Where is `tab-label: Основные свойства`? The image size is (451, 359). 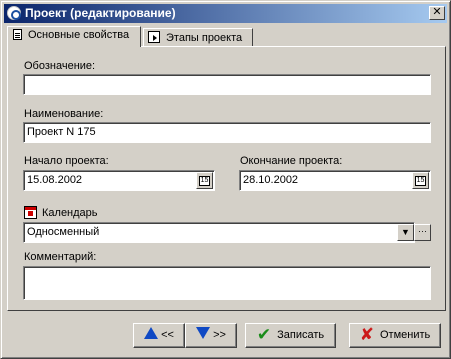
tab-label: Основные свойства is located at coordinates (79, 35).